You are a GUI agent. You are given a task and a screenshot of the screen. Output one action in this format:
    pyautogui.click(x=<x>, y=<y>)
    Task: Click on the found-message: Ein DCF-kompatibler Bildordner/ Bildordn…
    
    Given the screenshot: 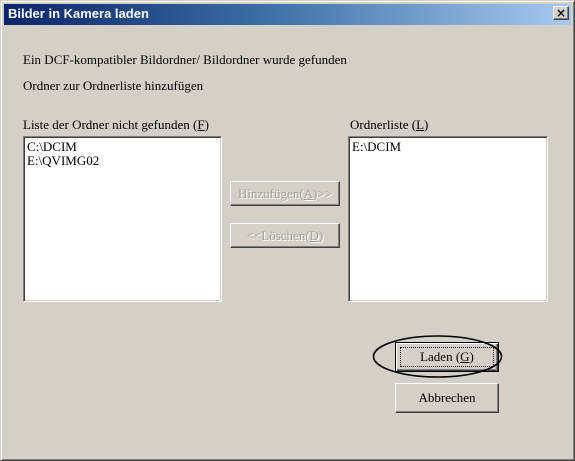 What is the action you would take?
    pyautogui.click(x=185, y=59)
    